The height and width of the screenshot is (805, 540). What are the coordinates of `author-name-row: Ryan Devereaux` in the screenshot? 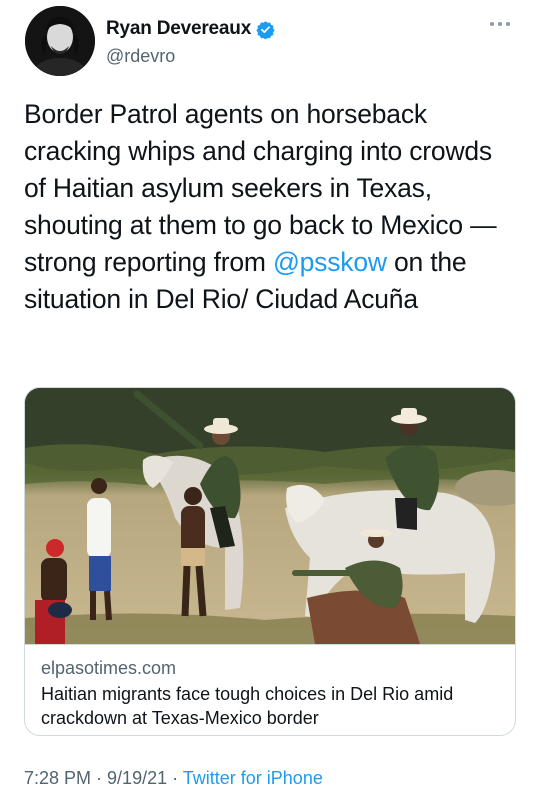 It's located at (190, 29).